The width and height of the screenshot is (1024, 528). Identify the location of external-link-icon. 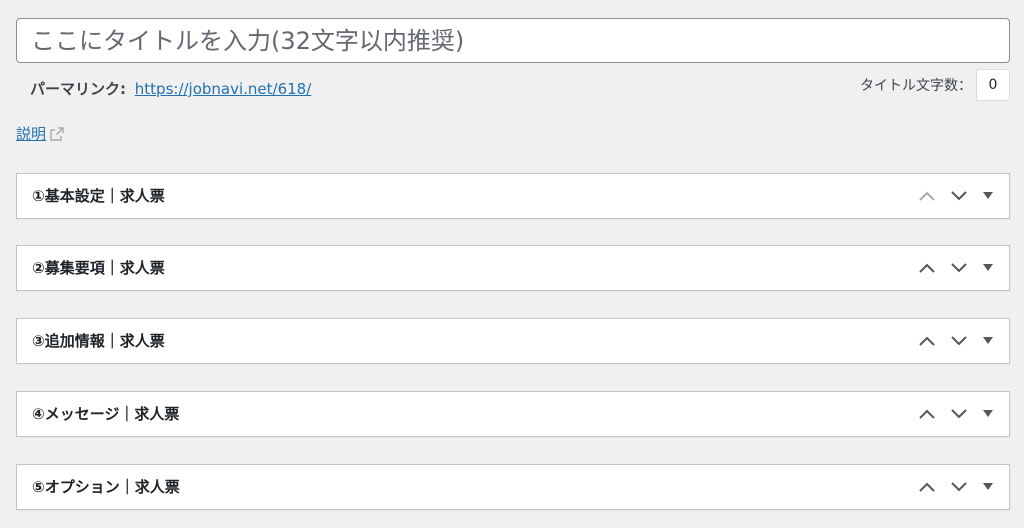
(57, 134).